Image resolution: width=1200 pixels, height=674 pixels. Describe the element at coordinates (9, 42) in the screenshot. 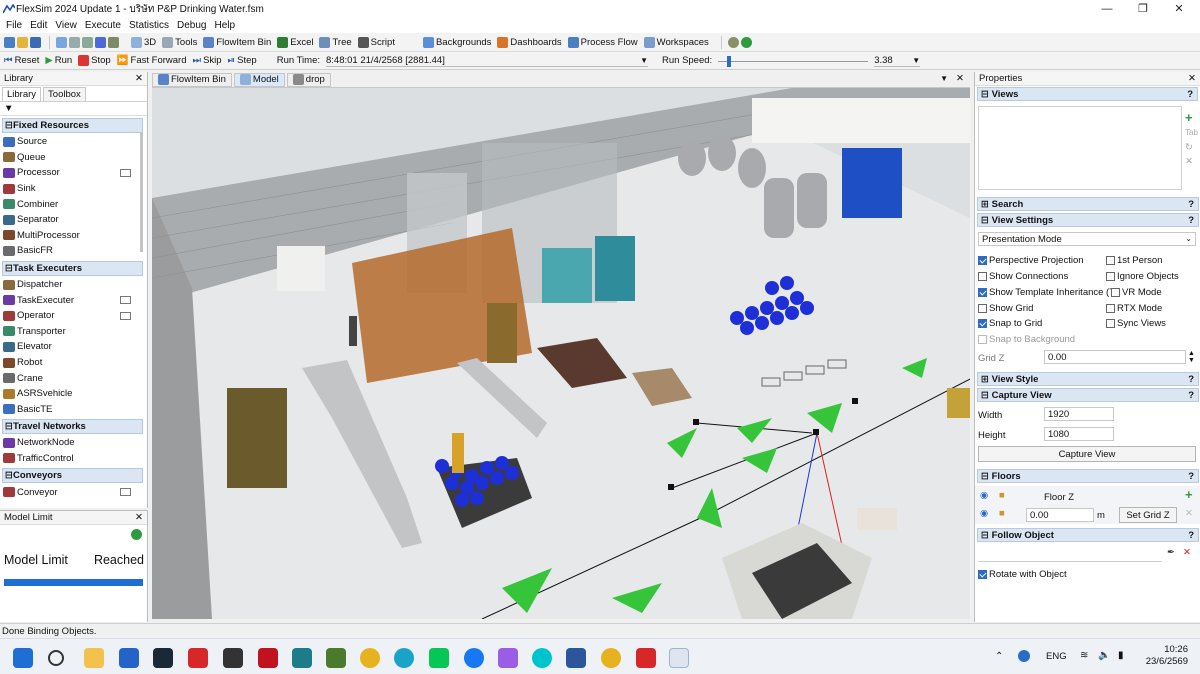

I see `new-file-icon` at that location.